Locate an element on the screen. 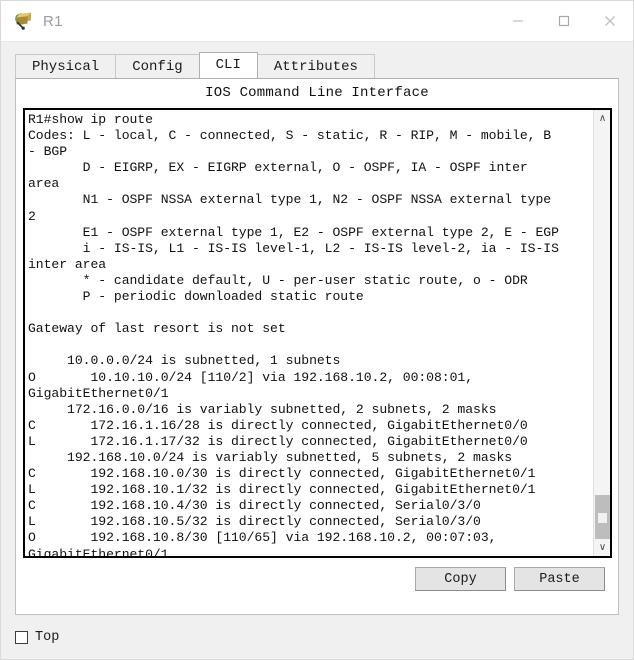 The image size is (634, 660). scroll-down-icon: ∨ is located at coordinates (602, 547).